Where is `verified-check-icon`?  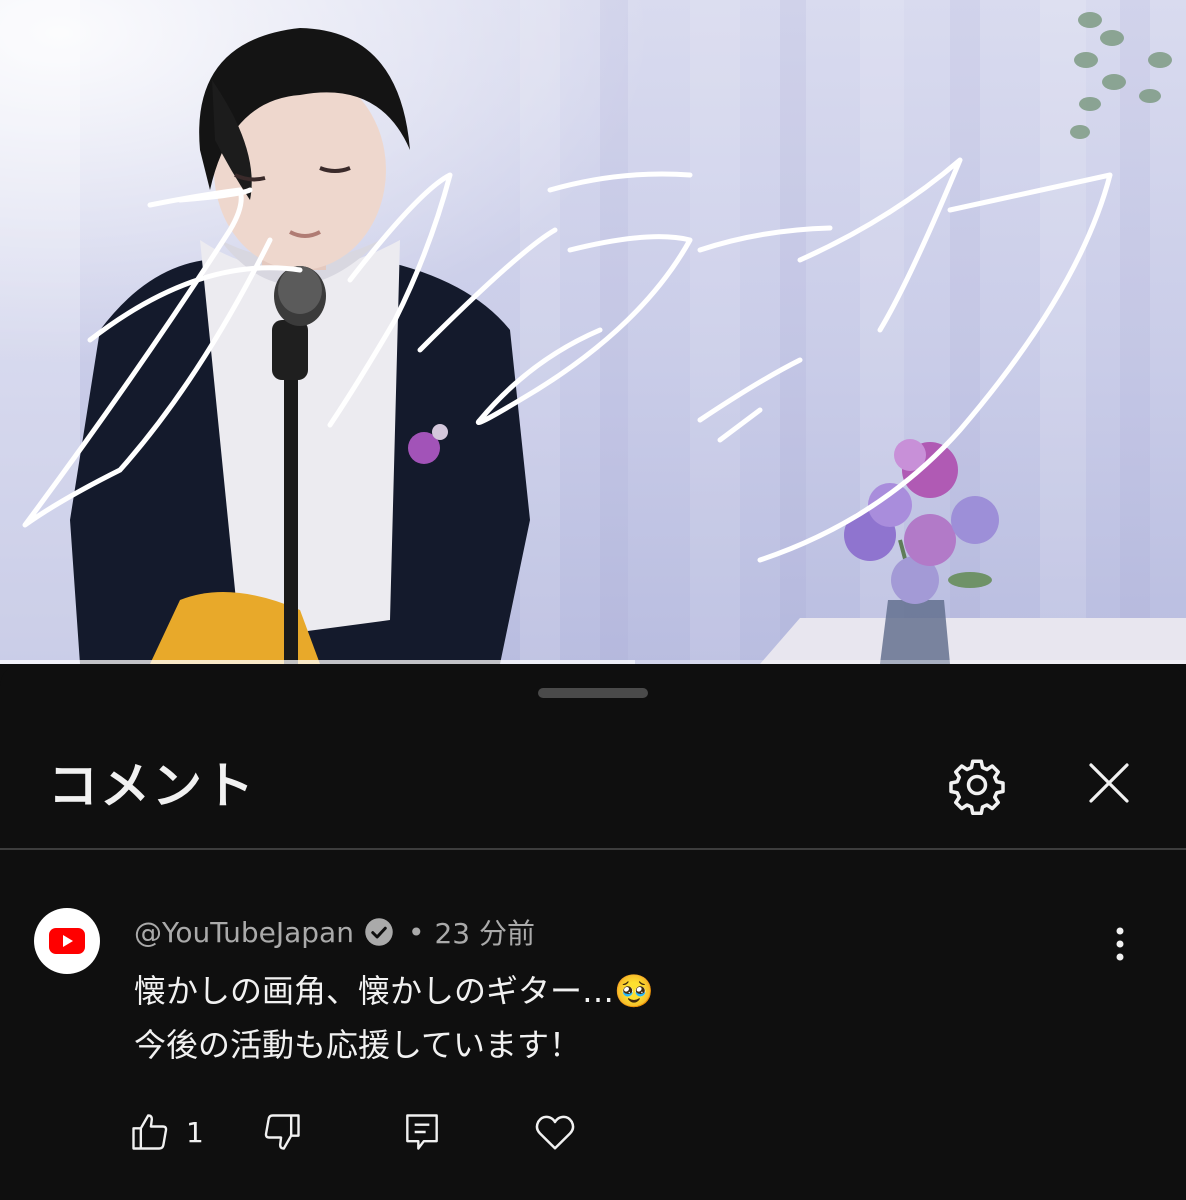
verified-check-icon is located at coordinates (379, 932).